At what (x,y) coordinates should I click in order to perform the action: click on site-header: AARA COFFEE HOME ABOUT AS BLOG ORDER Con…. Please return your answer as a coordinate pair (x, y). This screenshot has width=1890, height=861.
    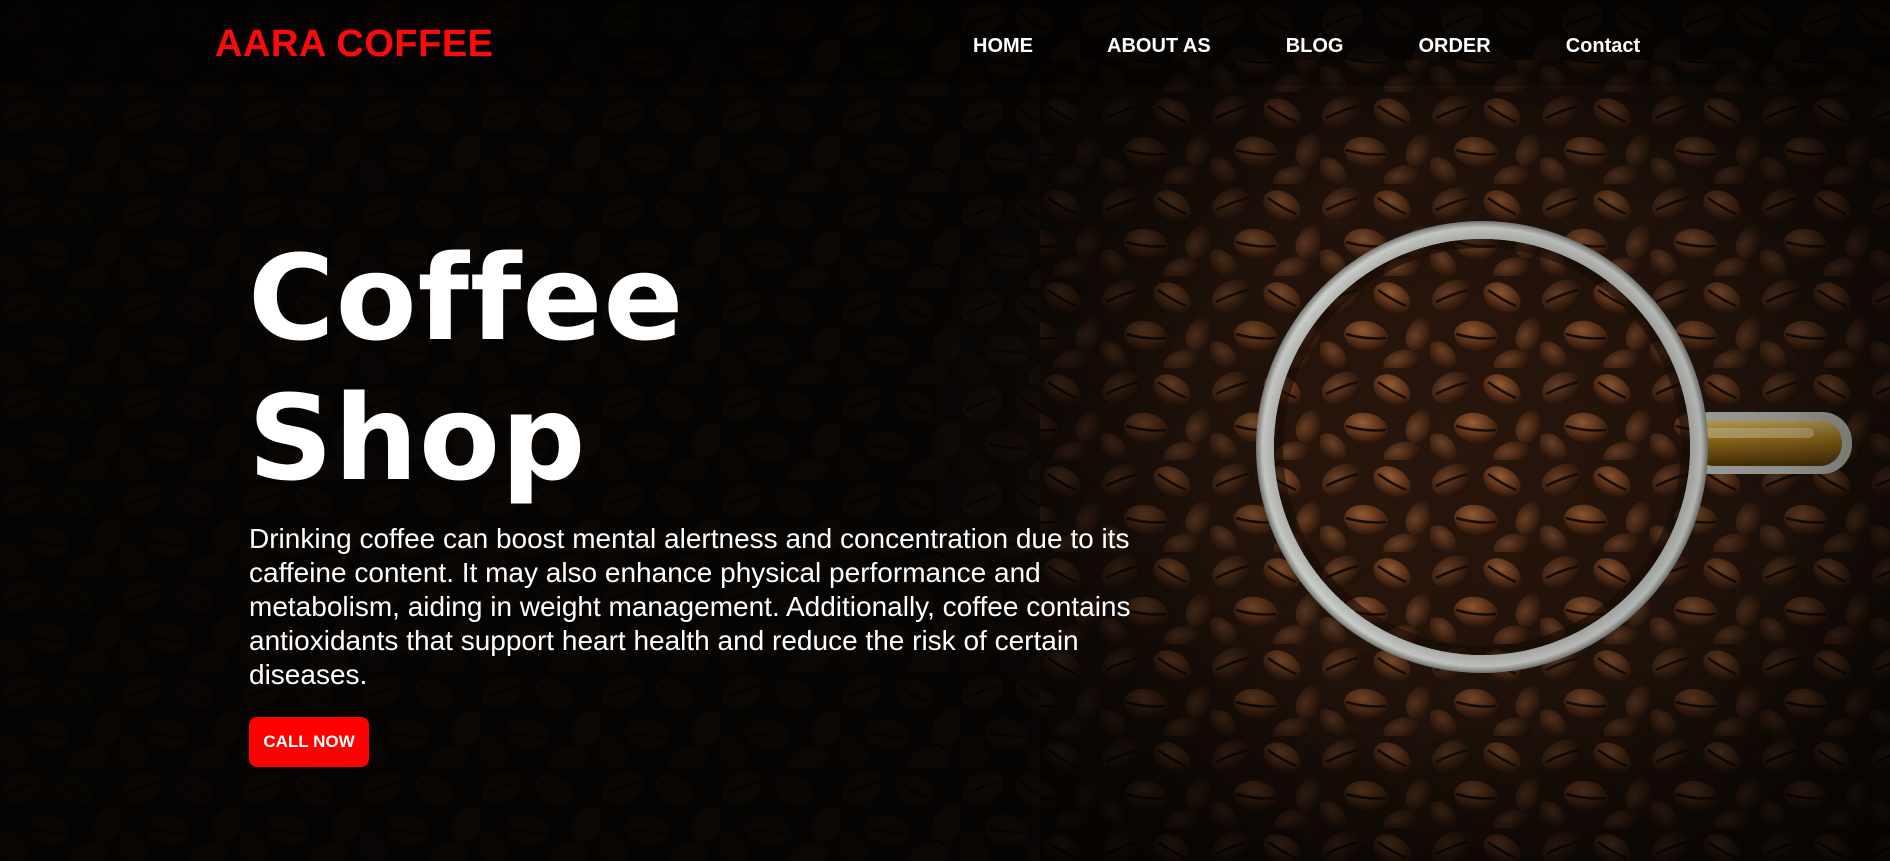
    Looking at the image, I should click on (945, 43).